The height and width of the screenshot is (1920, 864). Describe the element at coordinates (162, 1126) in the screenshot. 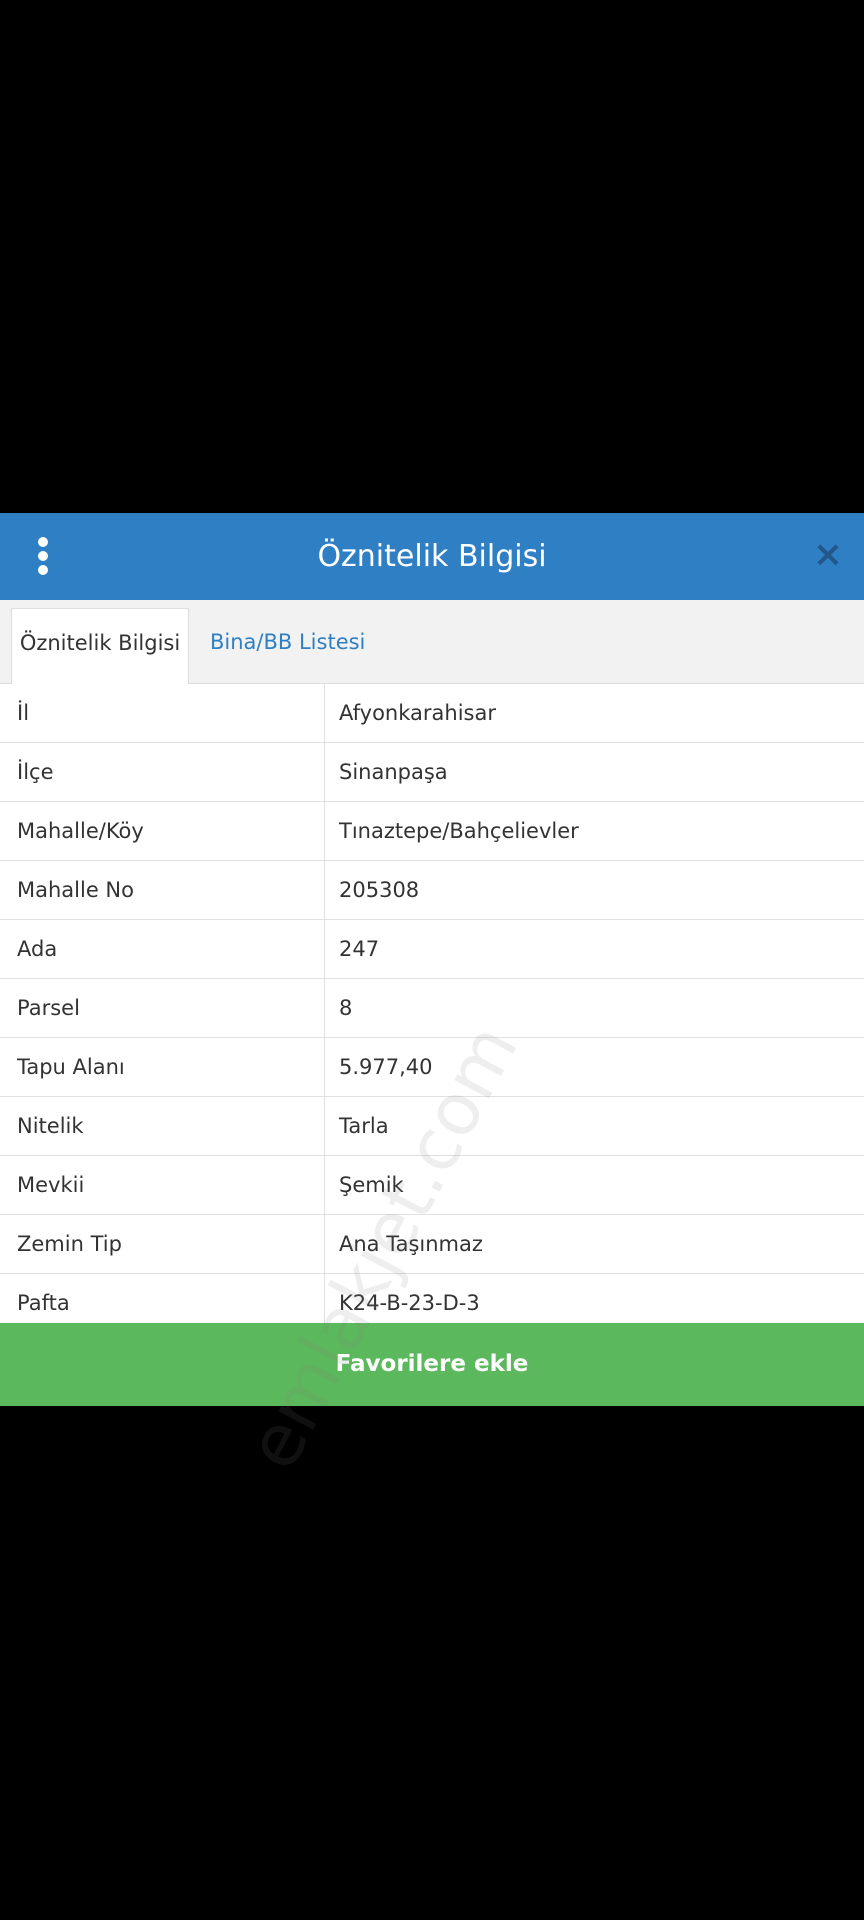

I see `attribute-key: Nitelik` at that location.